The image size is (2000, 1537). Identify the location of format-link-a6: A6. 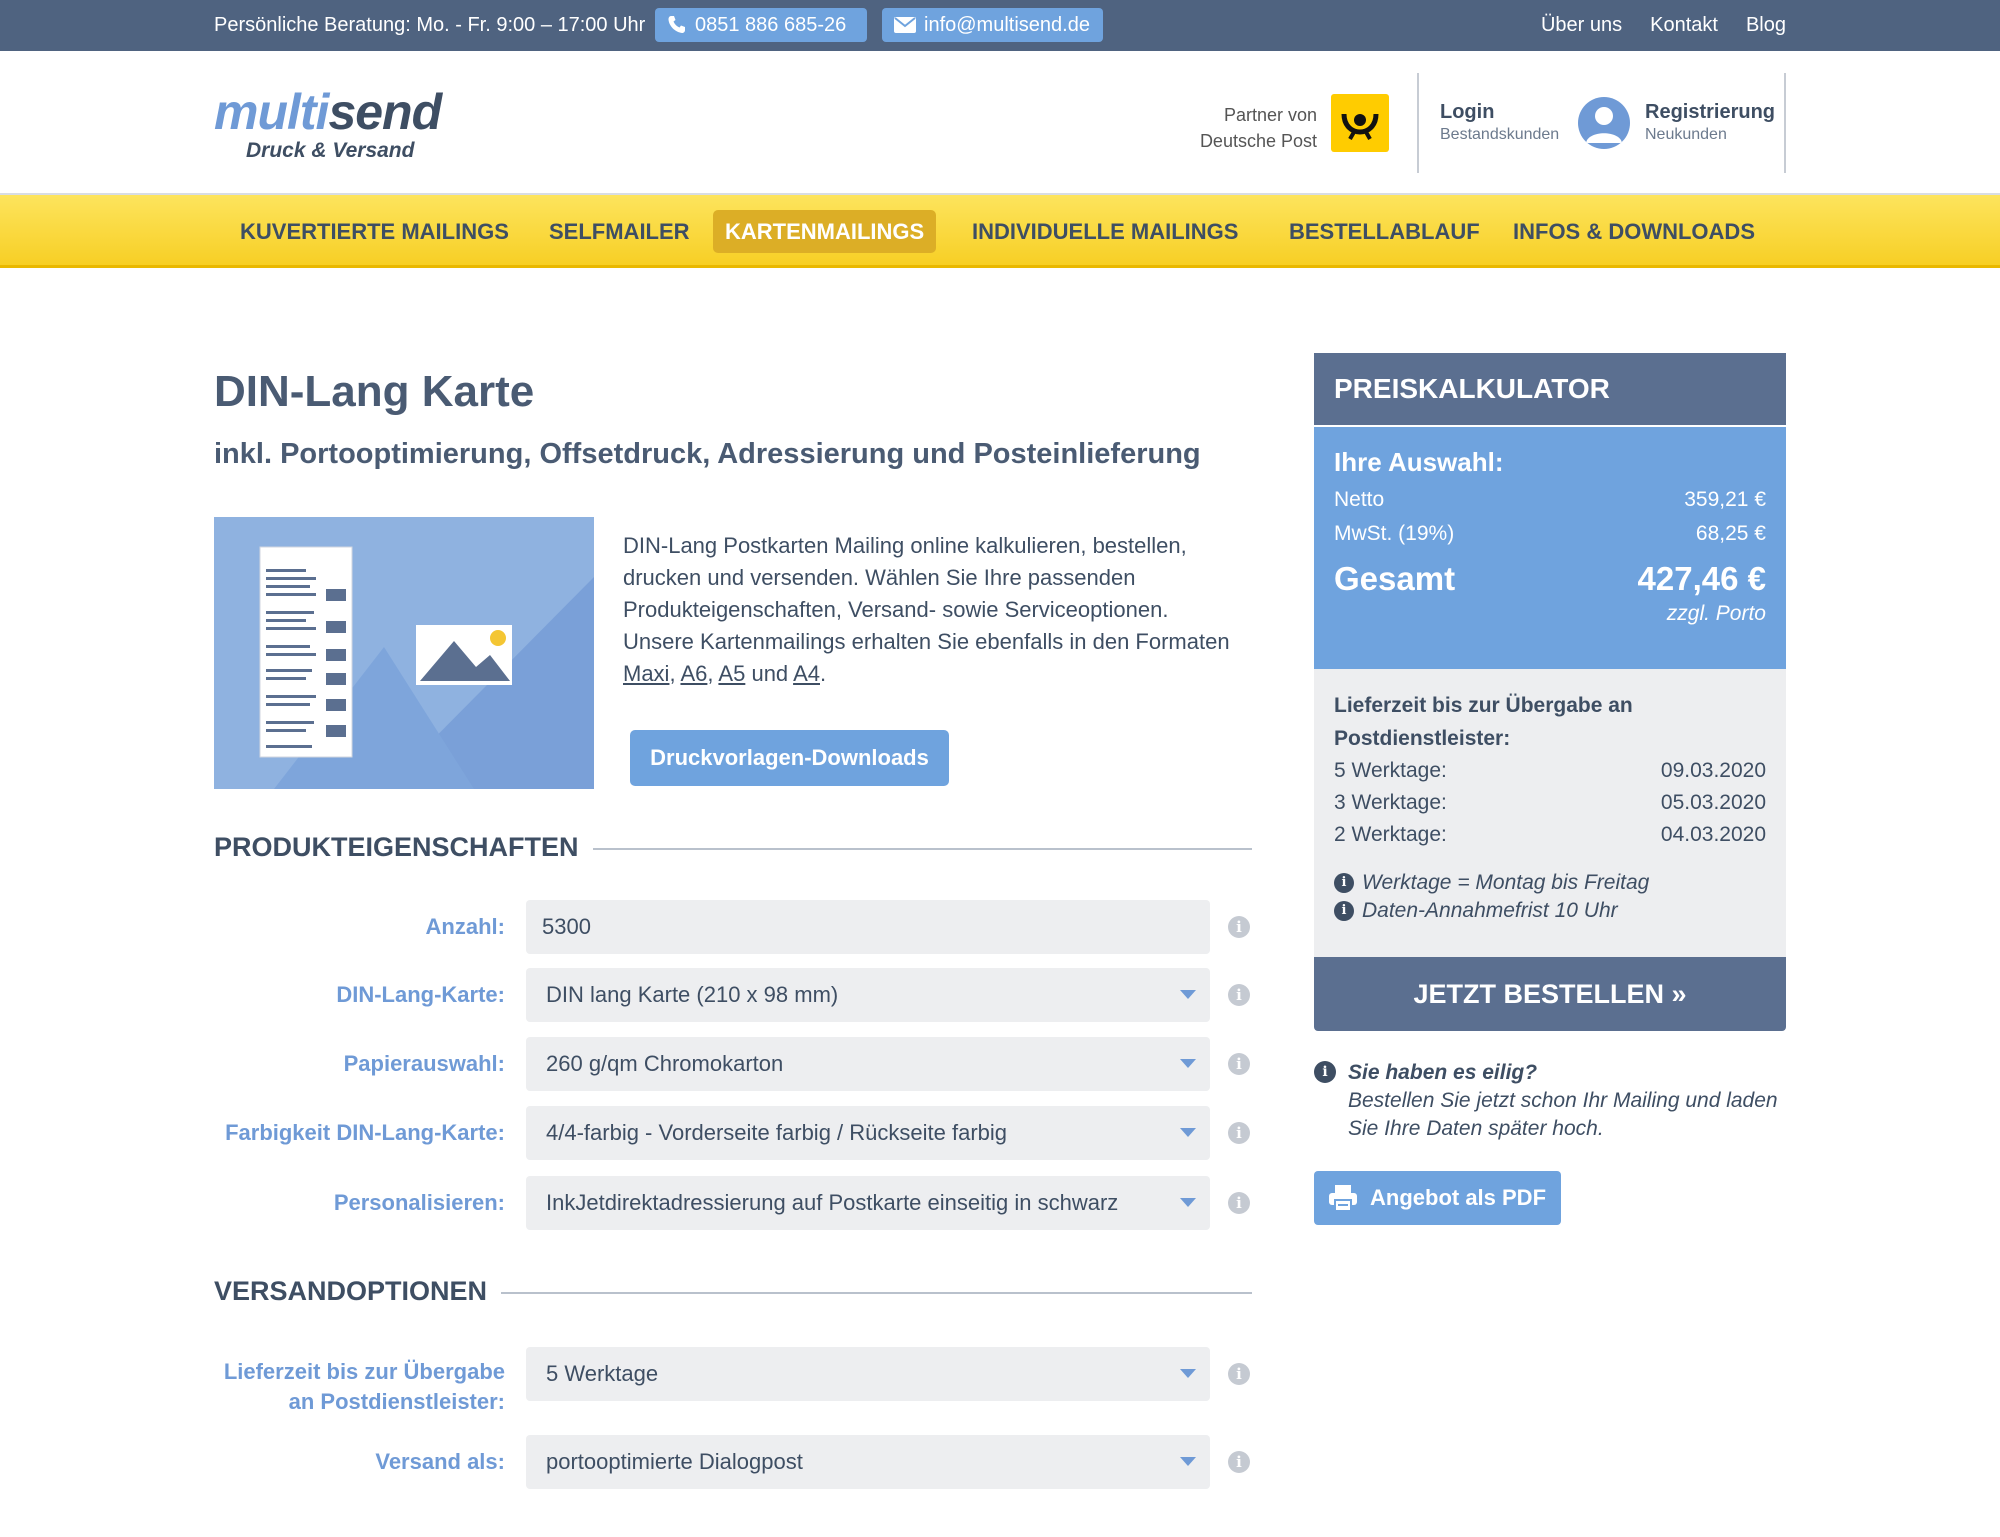
(693, 673).